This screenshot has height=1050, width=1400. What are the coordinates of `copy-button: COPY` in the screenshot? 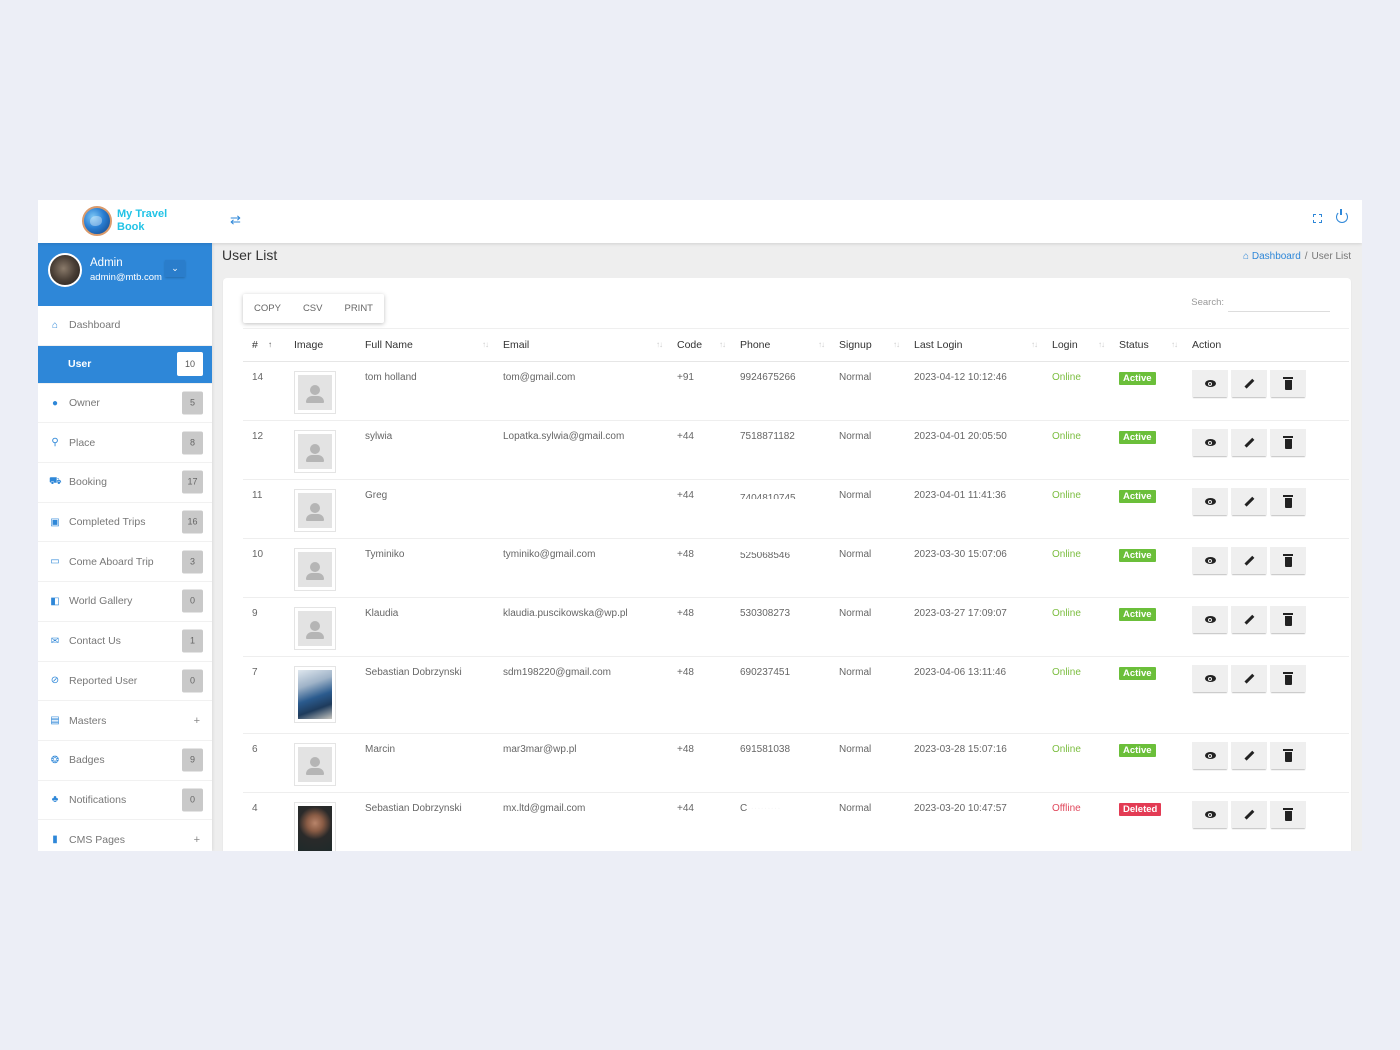 It's located at (267, 308).